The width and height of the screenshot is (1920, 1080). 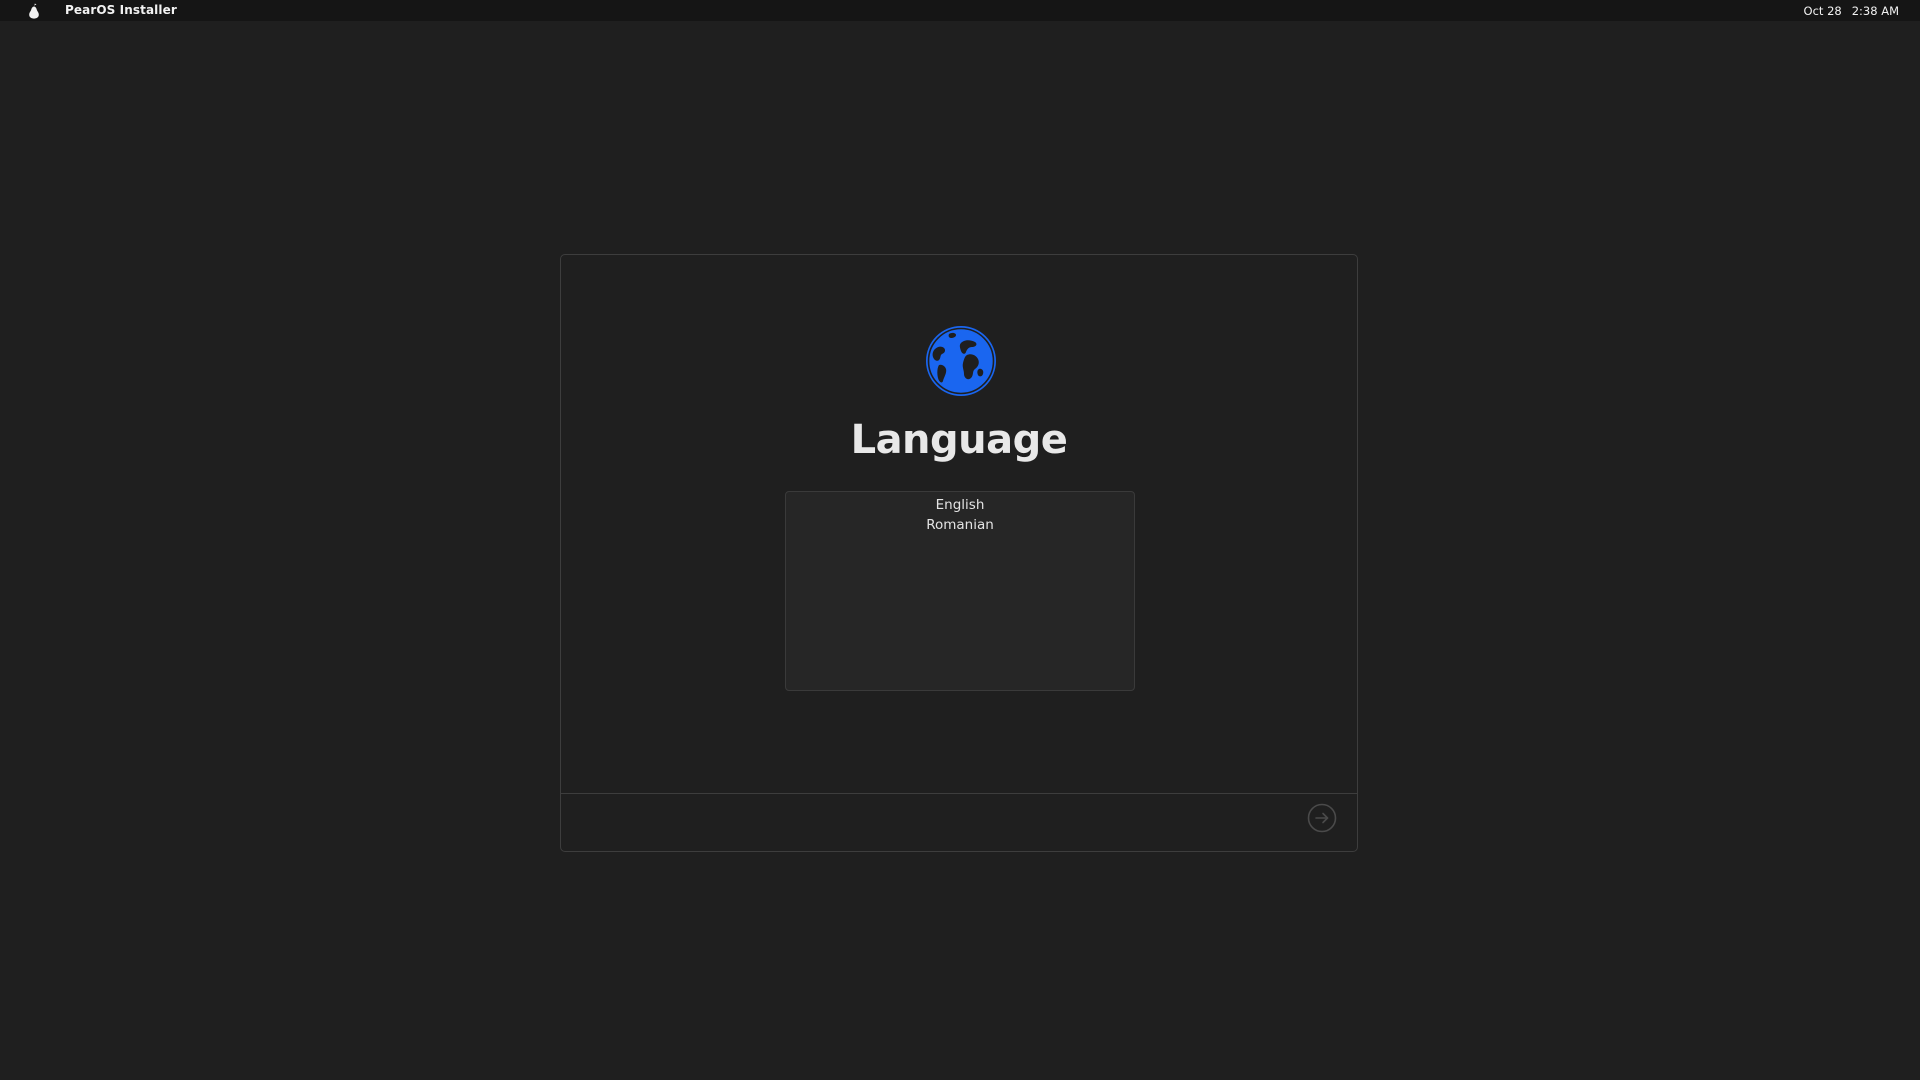 I want to click on page-title: Language, so click(x=959, y=440).